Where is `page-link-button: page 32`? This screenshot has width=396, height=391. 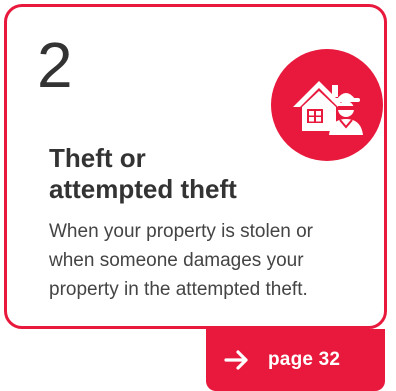 page-link-button: page 32 is located at coordinates (295, 360).